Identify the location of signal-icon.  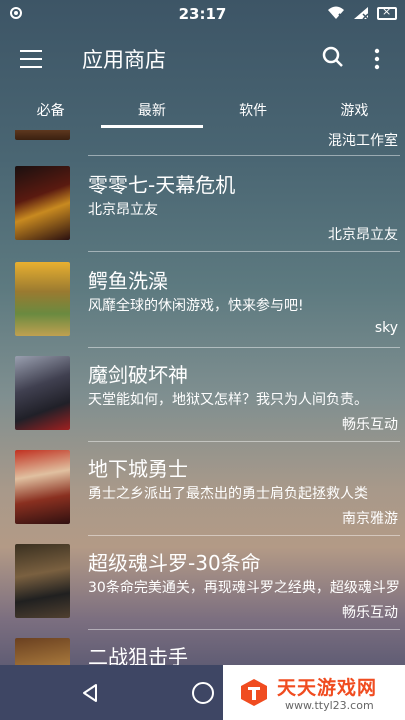
(361, 13).